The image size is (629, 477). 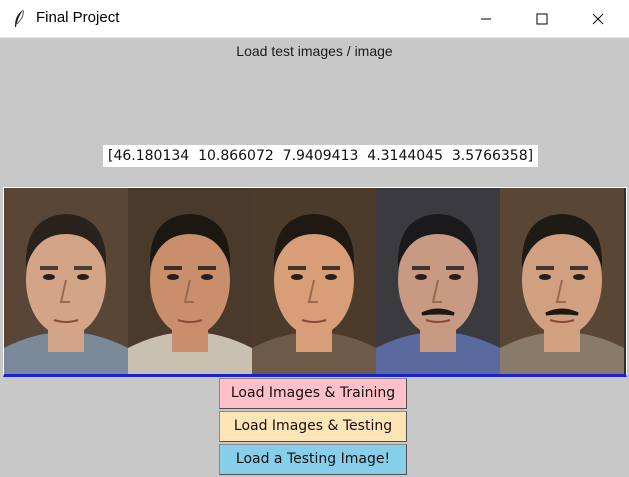 What do you see at coordinates (314, 19) in the screenshot?
I see `title-bar: Final Project` at bounding box center [314, 19].